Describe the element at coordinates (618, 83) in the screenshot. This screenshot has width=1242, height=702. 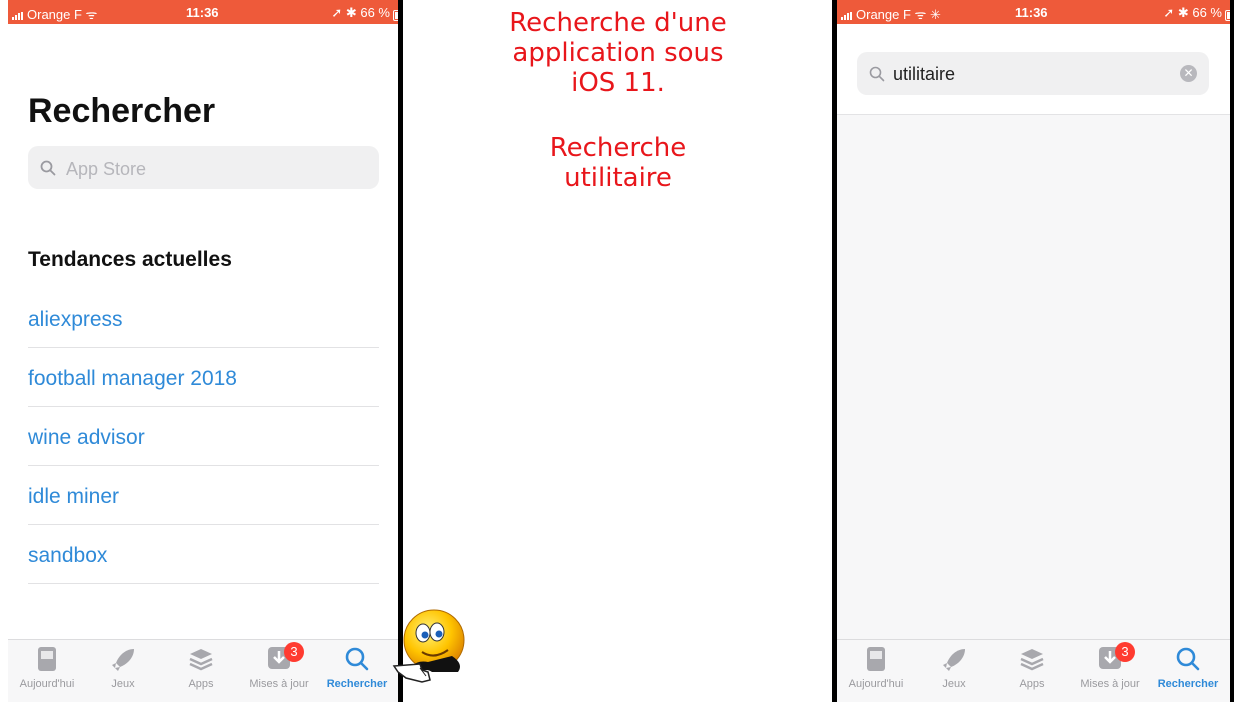
I see `caption-line: iOS 11.` at that location.